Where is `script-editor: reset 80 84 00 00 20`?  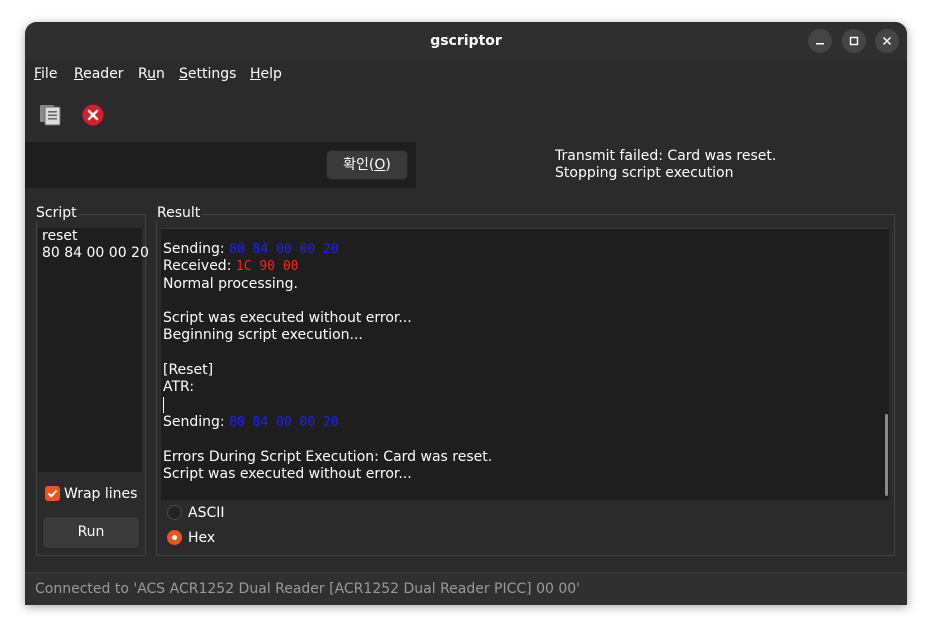
script-editor: reset 80 84 00 00 20 is located at coordinates (93, 350).